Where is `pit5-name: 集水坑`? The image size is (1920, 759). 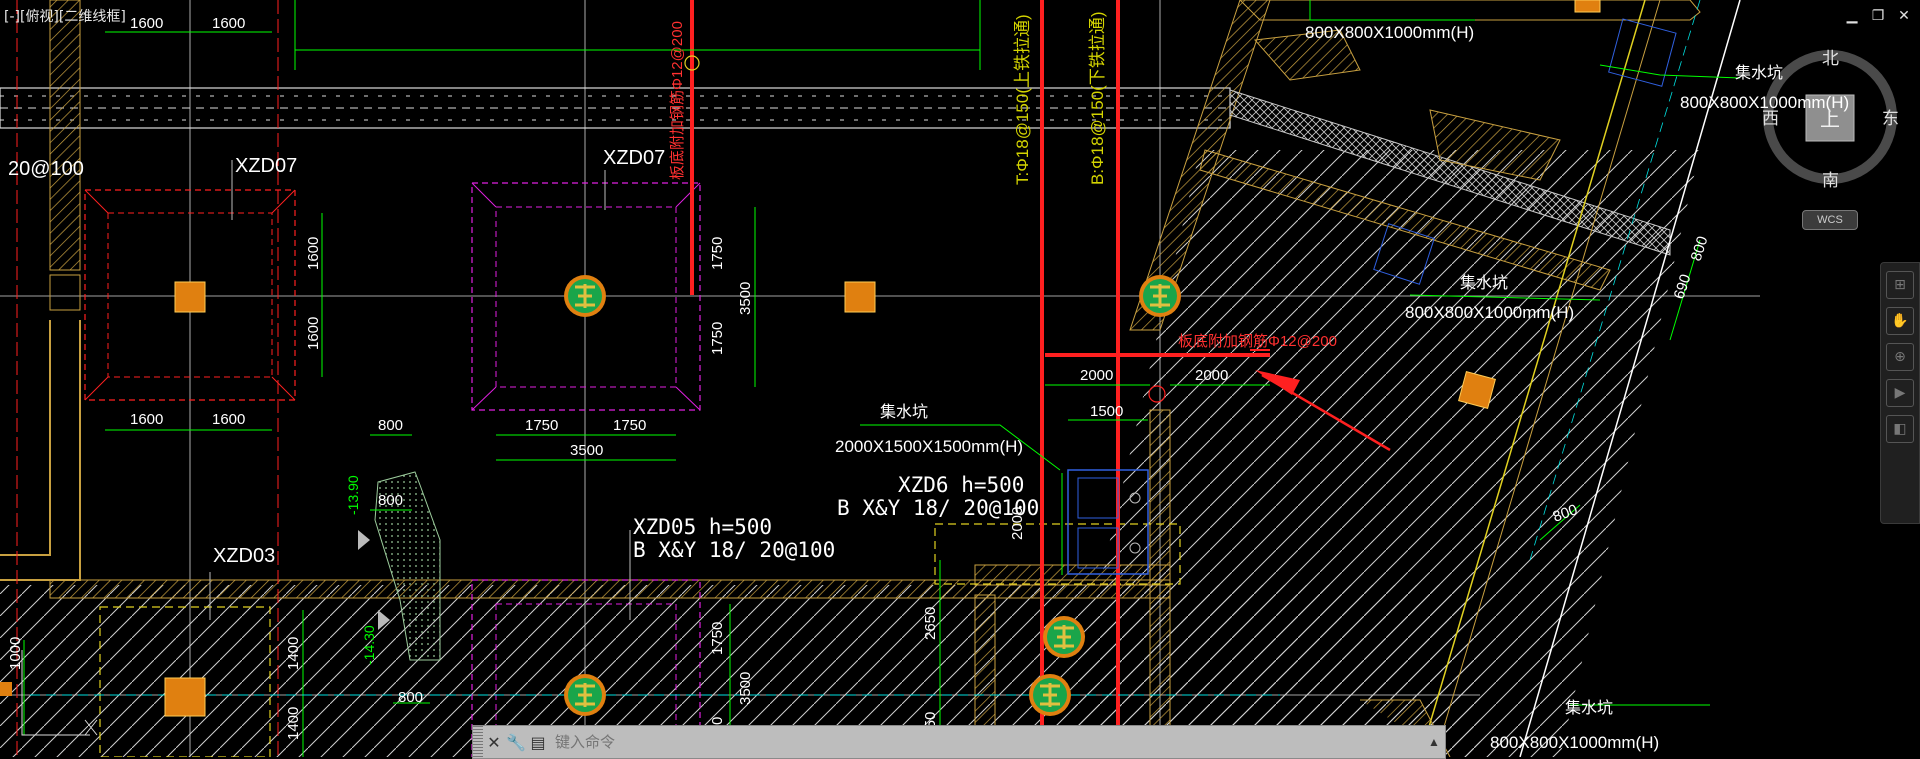 pit5-name: 集水坑 is located at coordinates (1589, 708).